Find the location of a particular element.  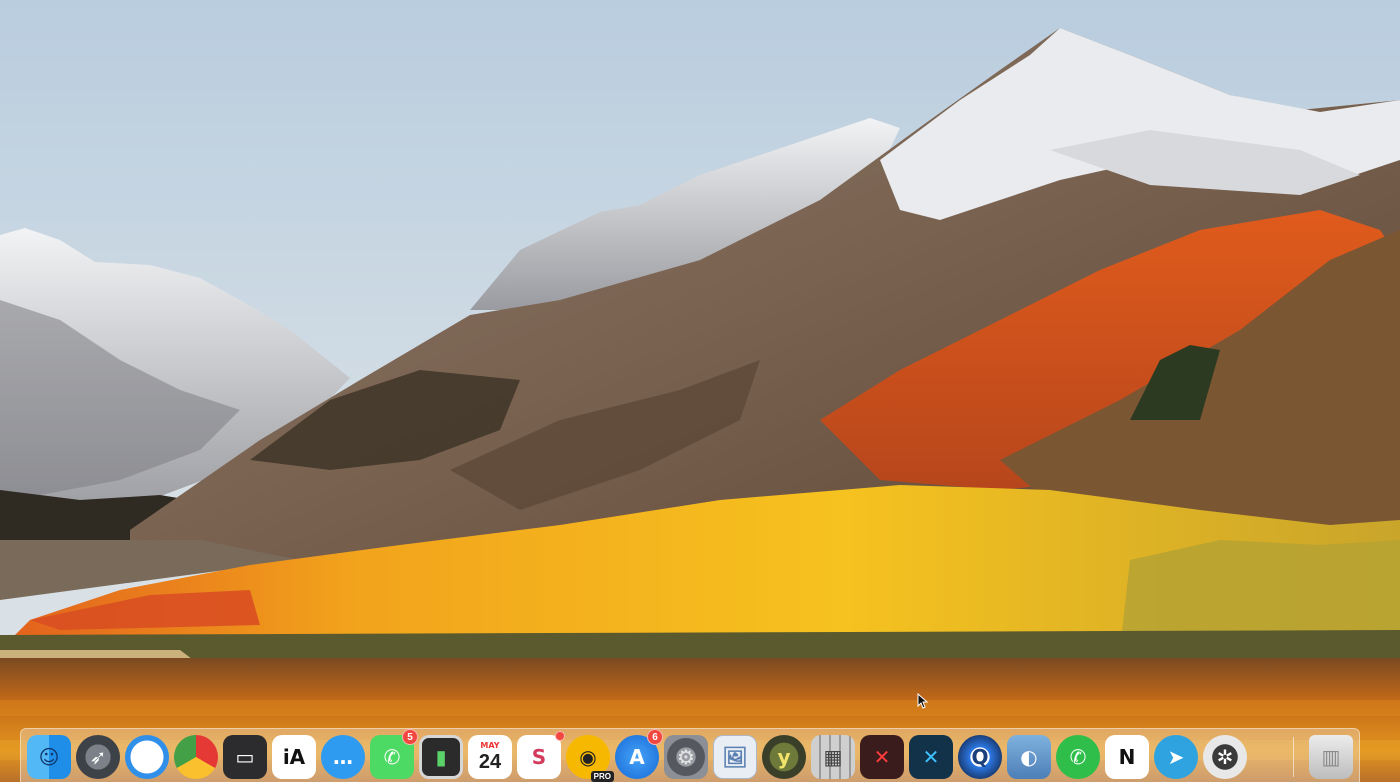

ia-writer-icon: iA is located at coordinates (294, 757).